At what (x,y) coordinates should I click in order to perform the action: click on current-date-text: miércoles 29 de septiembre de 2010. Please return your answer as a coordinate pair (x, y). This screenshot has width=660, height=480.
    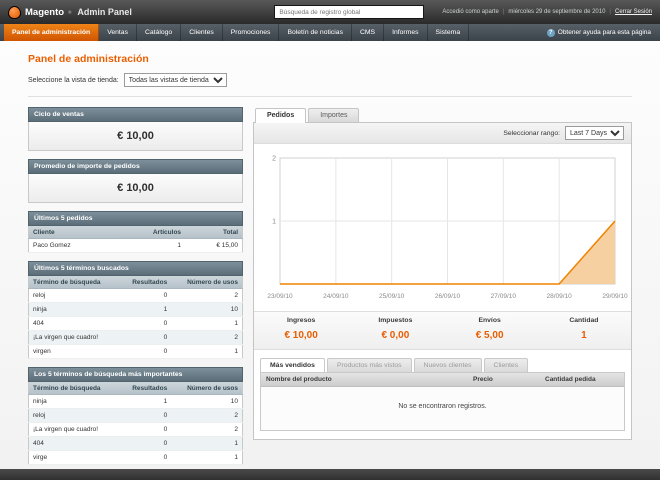
    Looking at the image, I should click on (557, 12).